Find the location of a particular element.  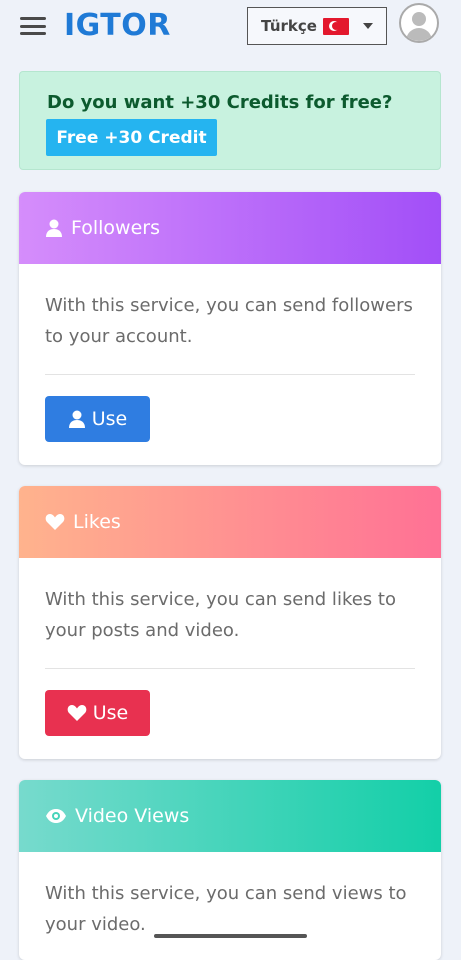

card-title: Likes is located at coordinates (97, 522).